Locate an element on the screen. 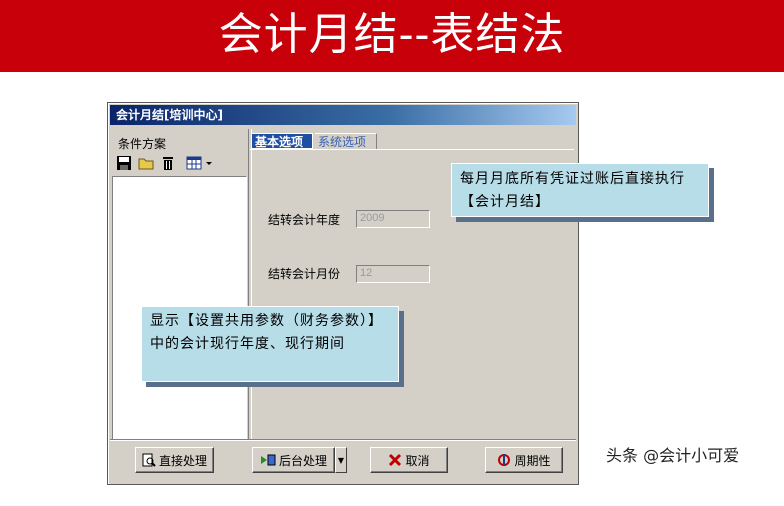 The image size is (784, 506). periodic-label: 周期性 is located at coordinates (532, 460).